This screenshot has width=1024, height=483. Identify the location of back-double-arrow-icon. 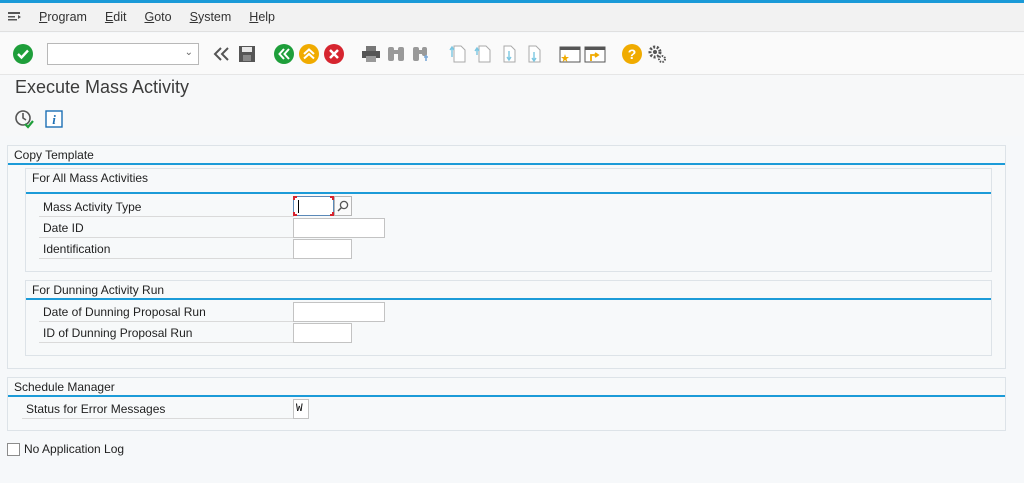
(222, 54).